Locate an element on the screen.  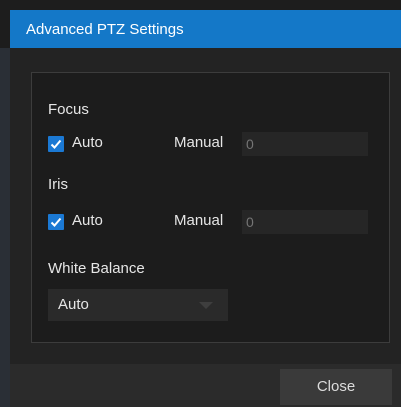
title-bar: Advanced PTZ Settings is located at coordinates (205, 29).